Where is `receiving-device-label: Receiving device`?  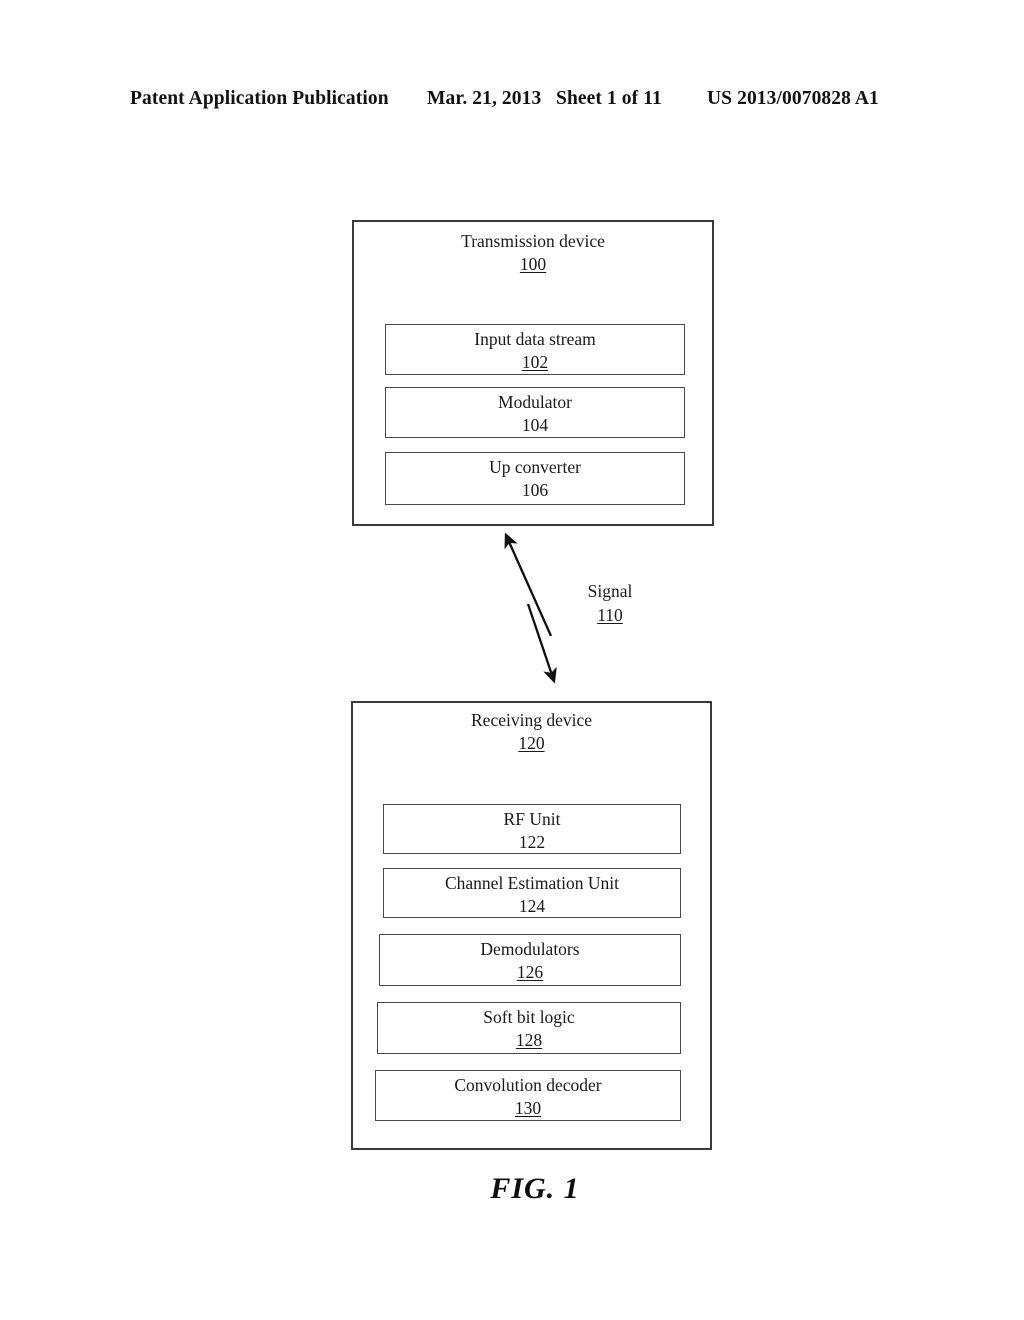
receiving-device-label: Receiving device is located at coordinates (531, 720).